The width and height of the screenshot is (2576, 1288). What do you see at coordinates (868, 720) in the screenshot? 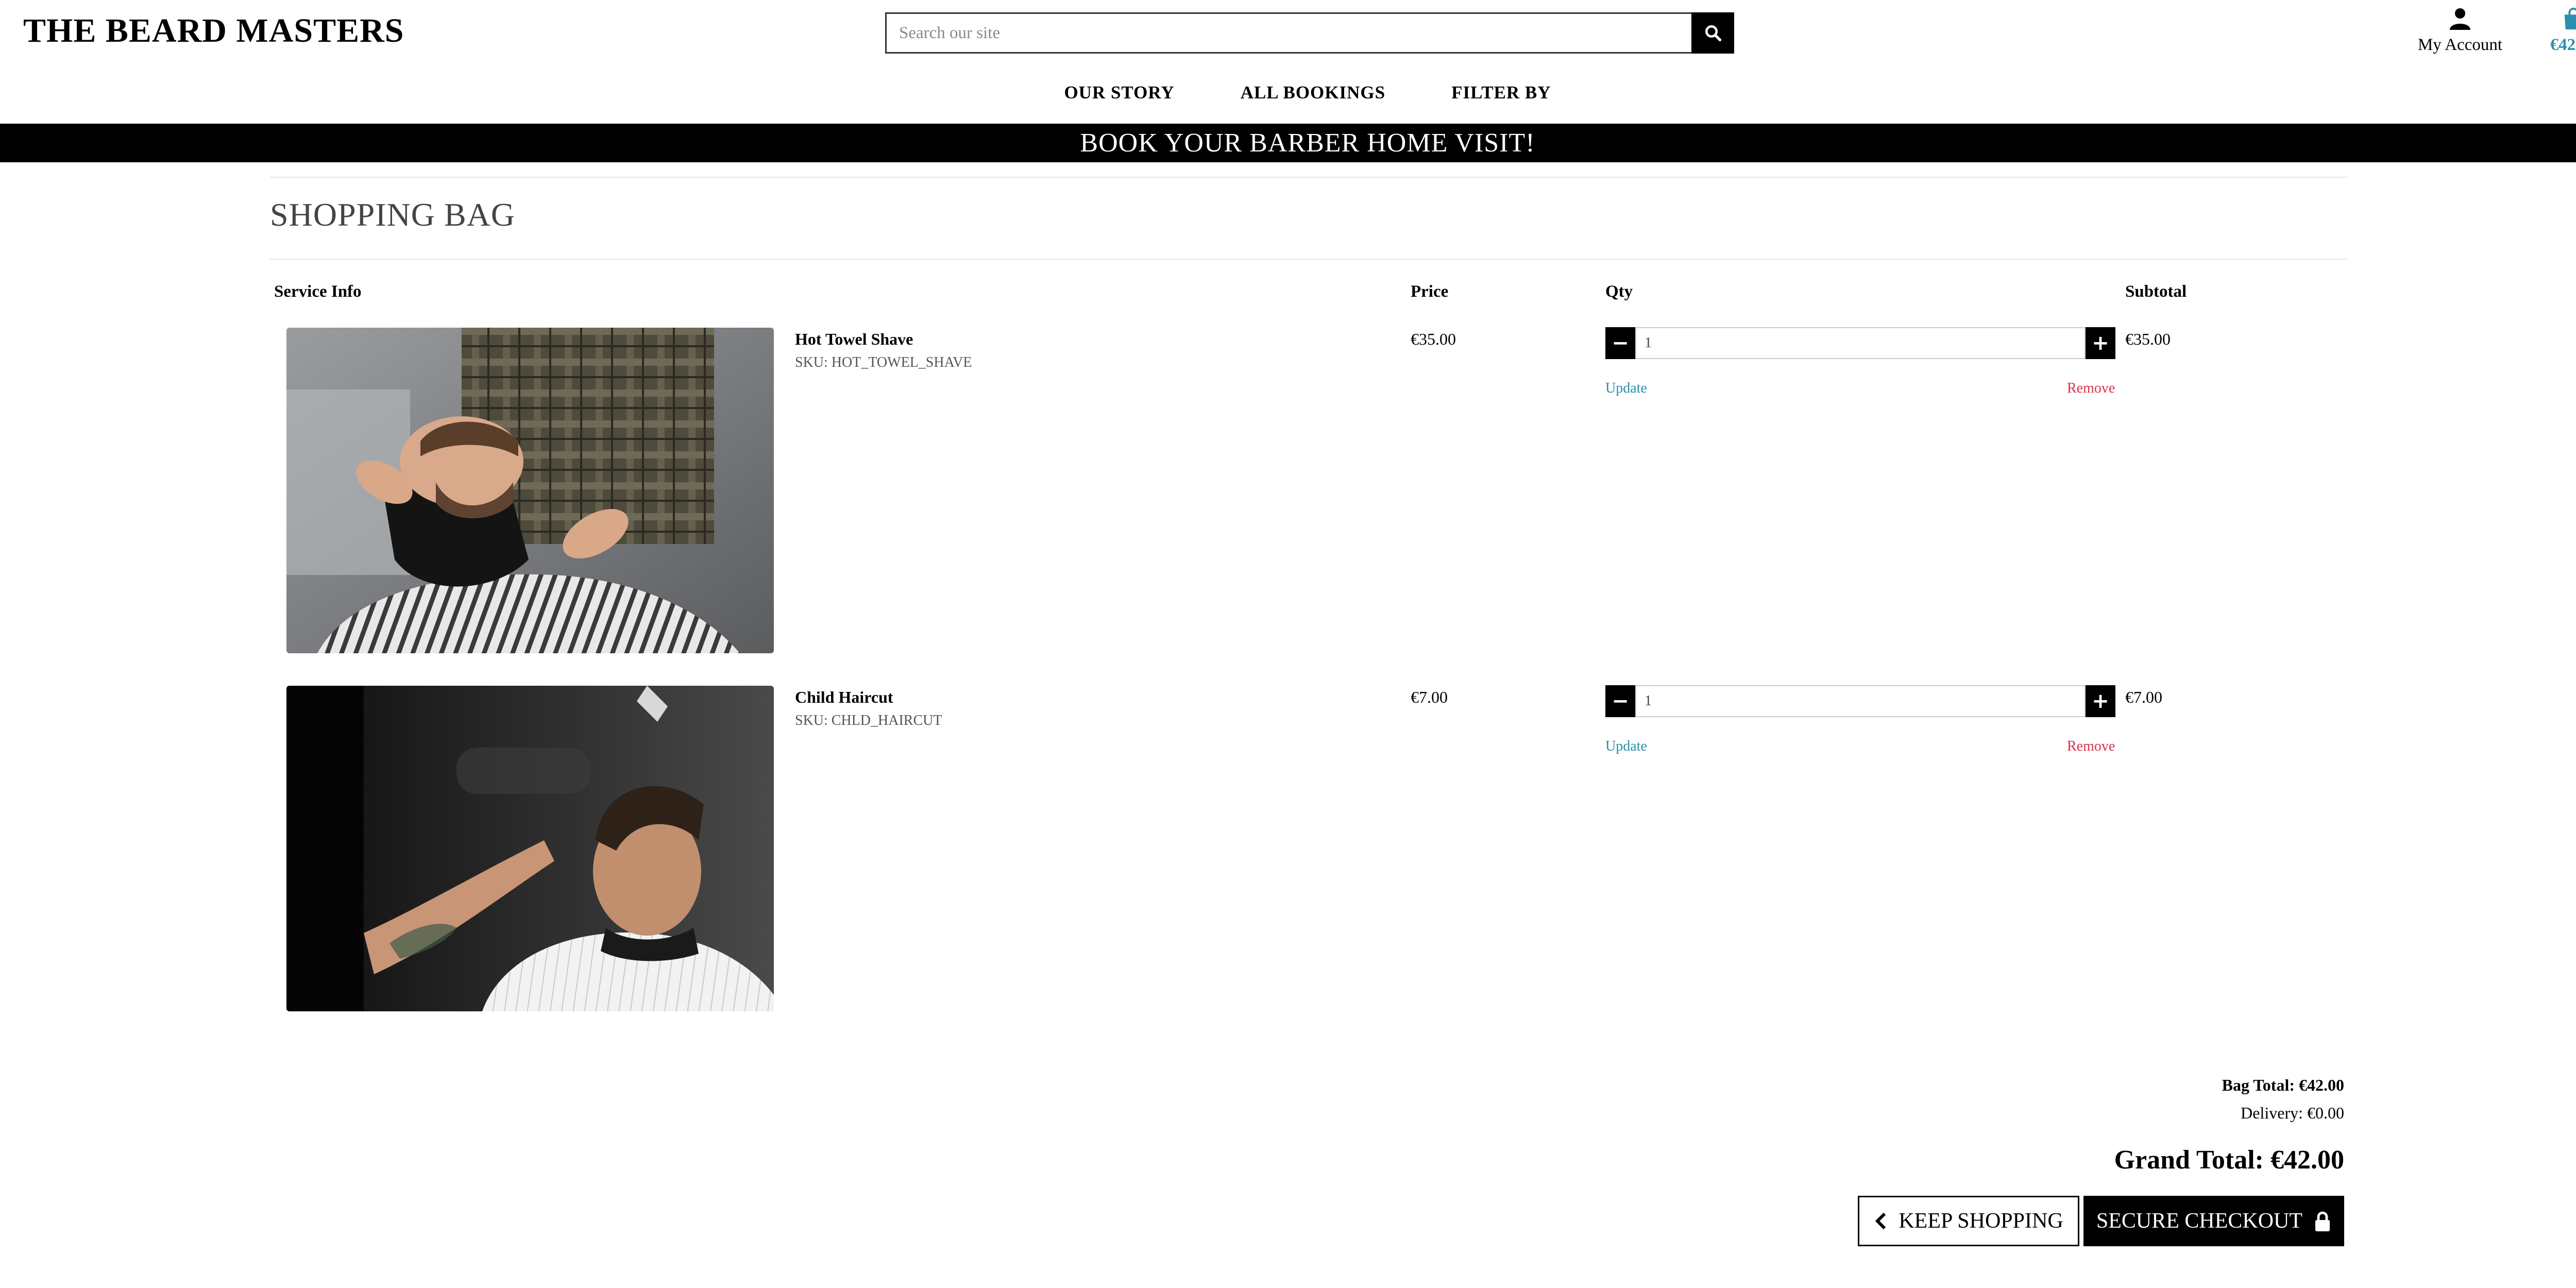
I see `item-sku: SKU: CHLD_HAIRCUT` at bounding box center [868, 720].